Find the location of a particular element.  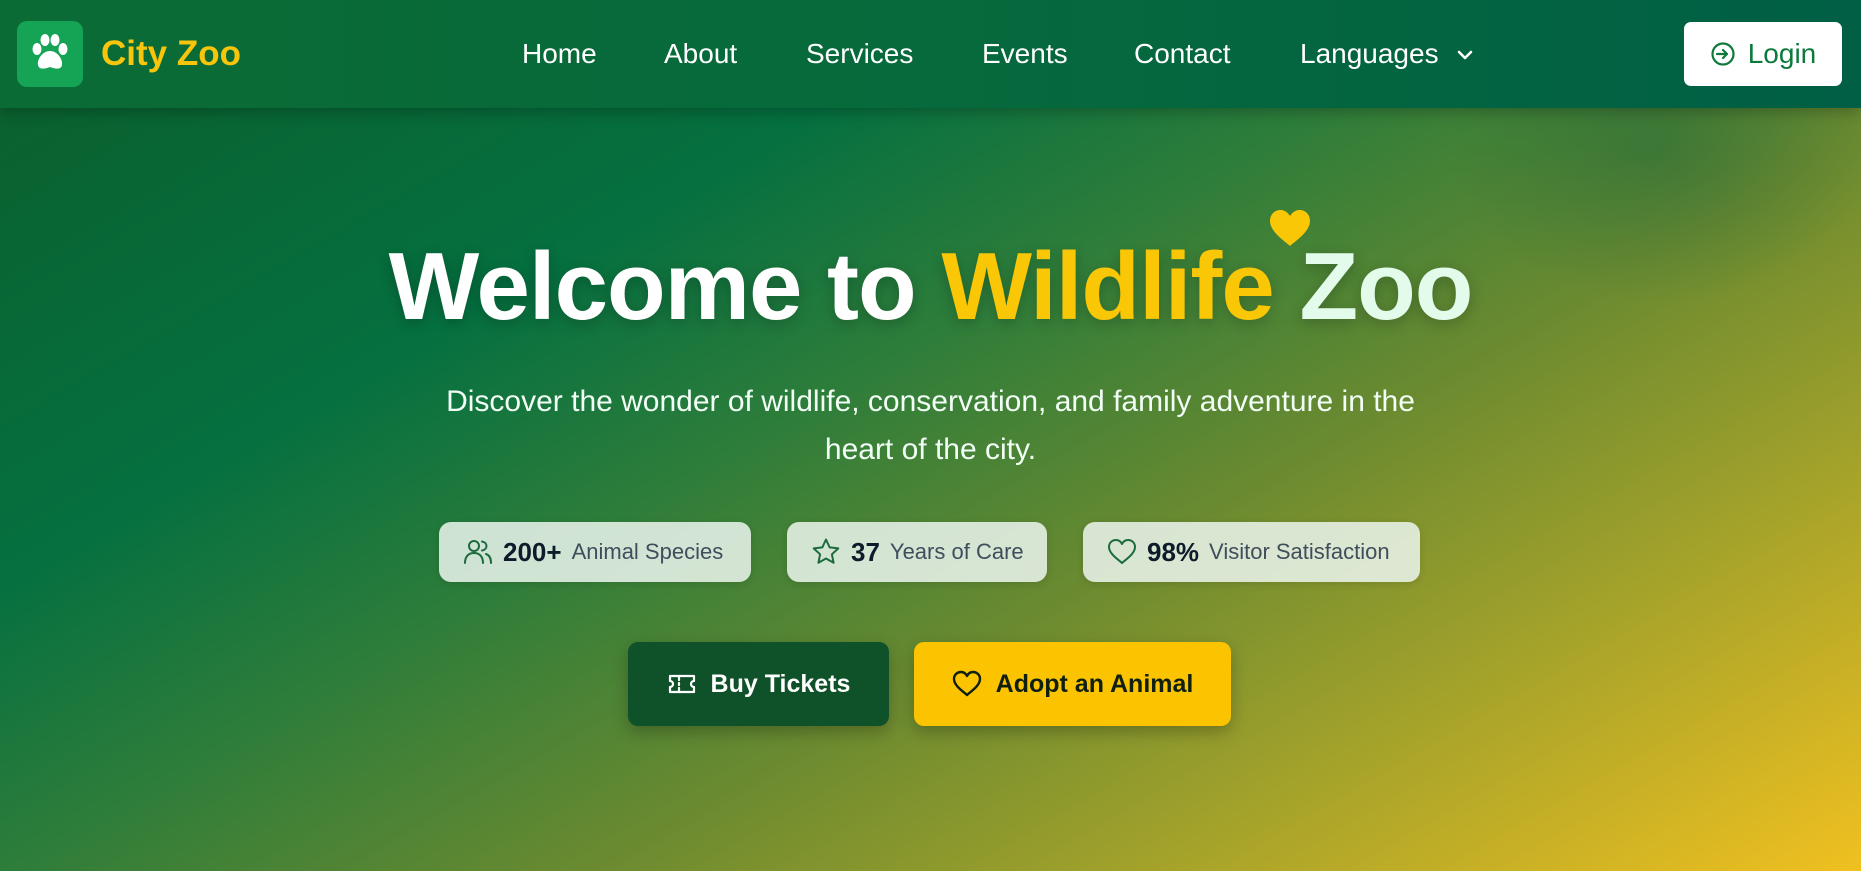

nav-link-about: About is located at coordinates (700, 54).